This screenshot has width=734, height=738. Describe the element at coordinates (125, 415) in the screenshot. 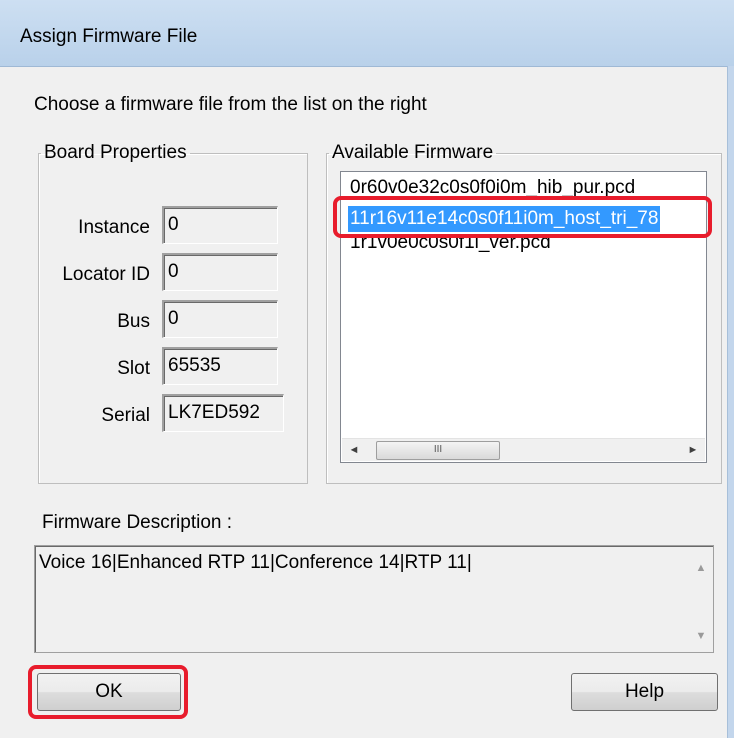

I see `serial-label: Serial` at that location.